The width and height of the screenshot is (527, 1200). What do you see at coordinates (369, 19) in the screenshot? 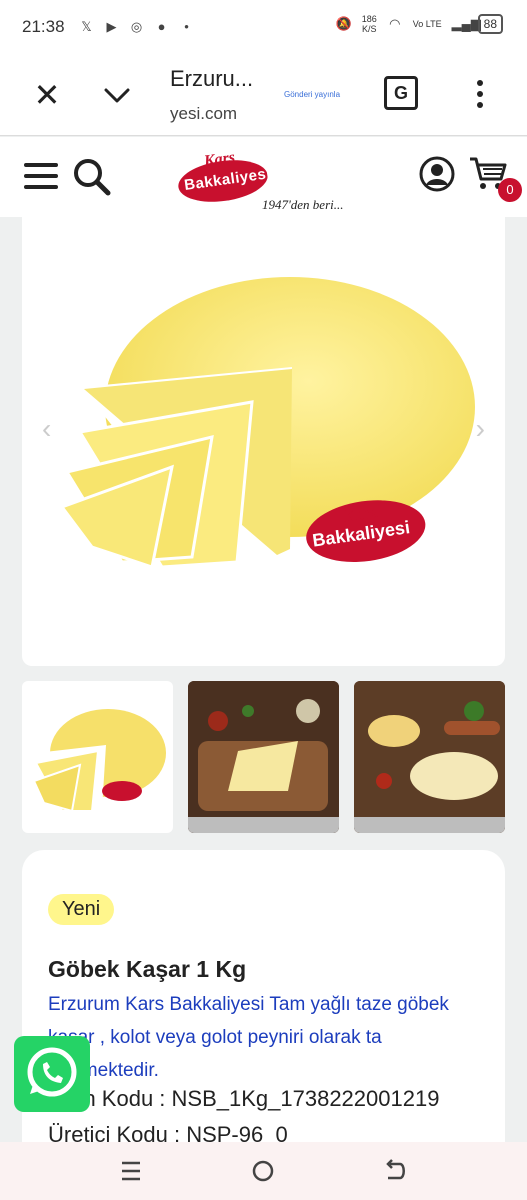
I see `speed-value: 186` at bounding box center [369, 19].